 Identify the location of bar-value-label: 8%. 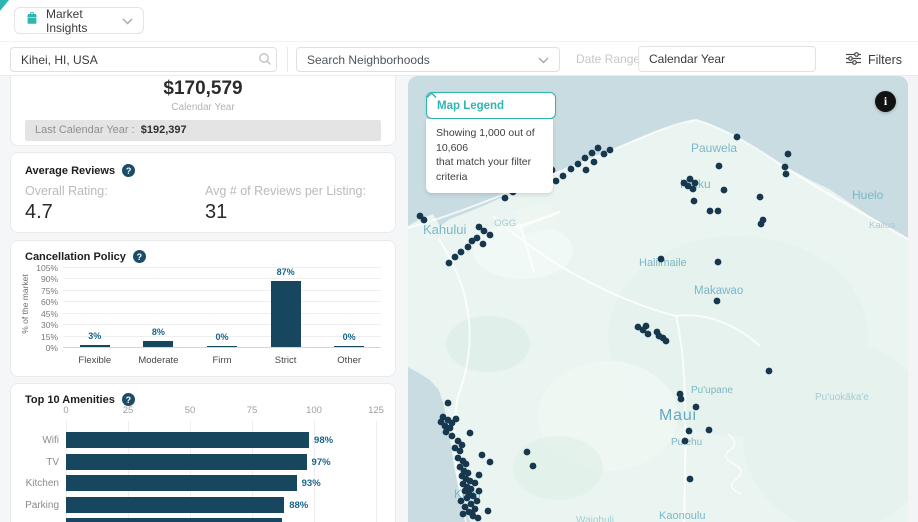
(158, 331).